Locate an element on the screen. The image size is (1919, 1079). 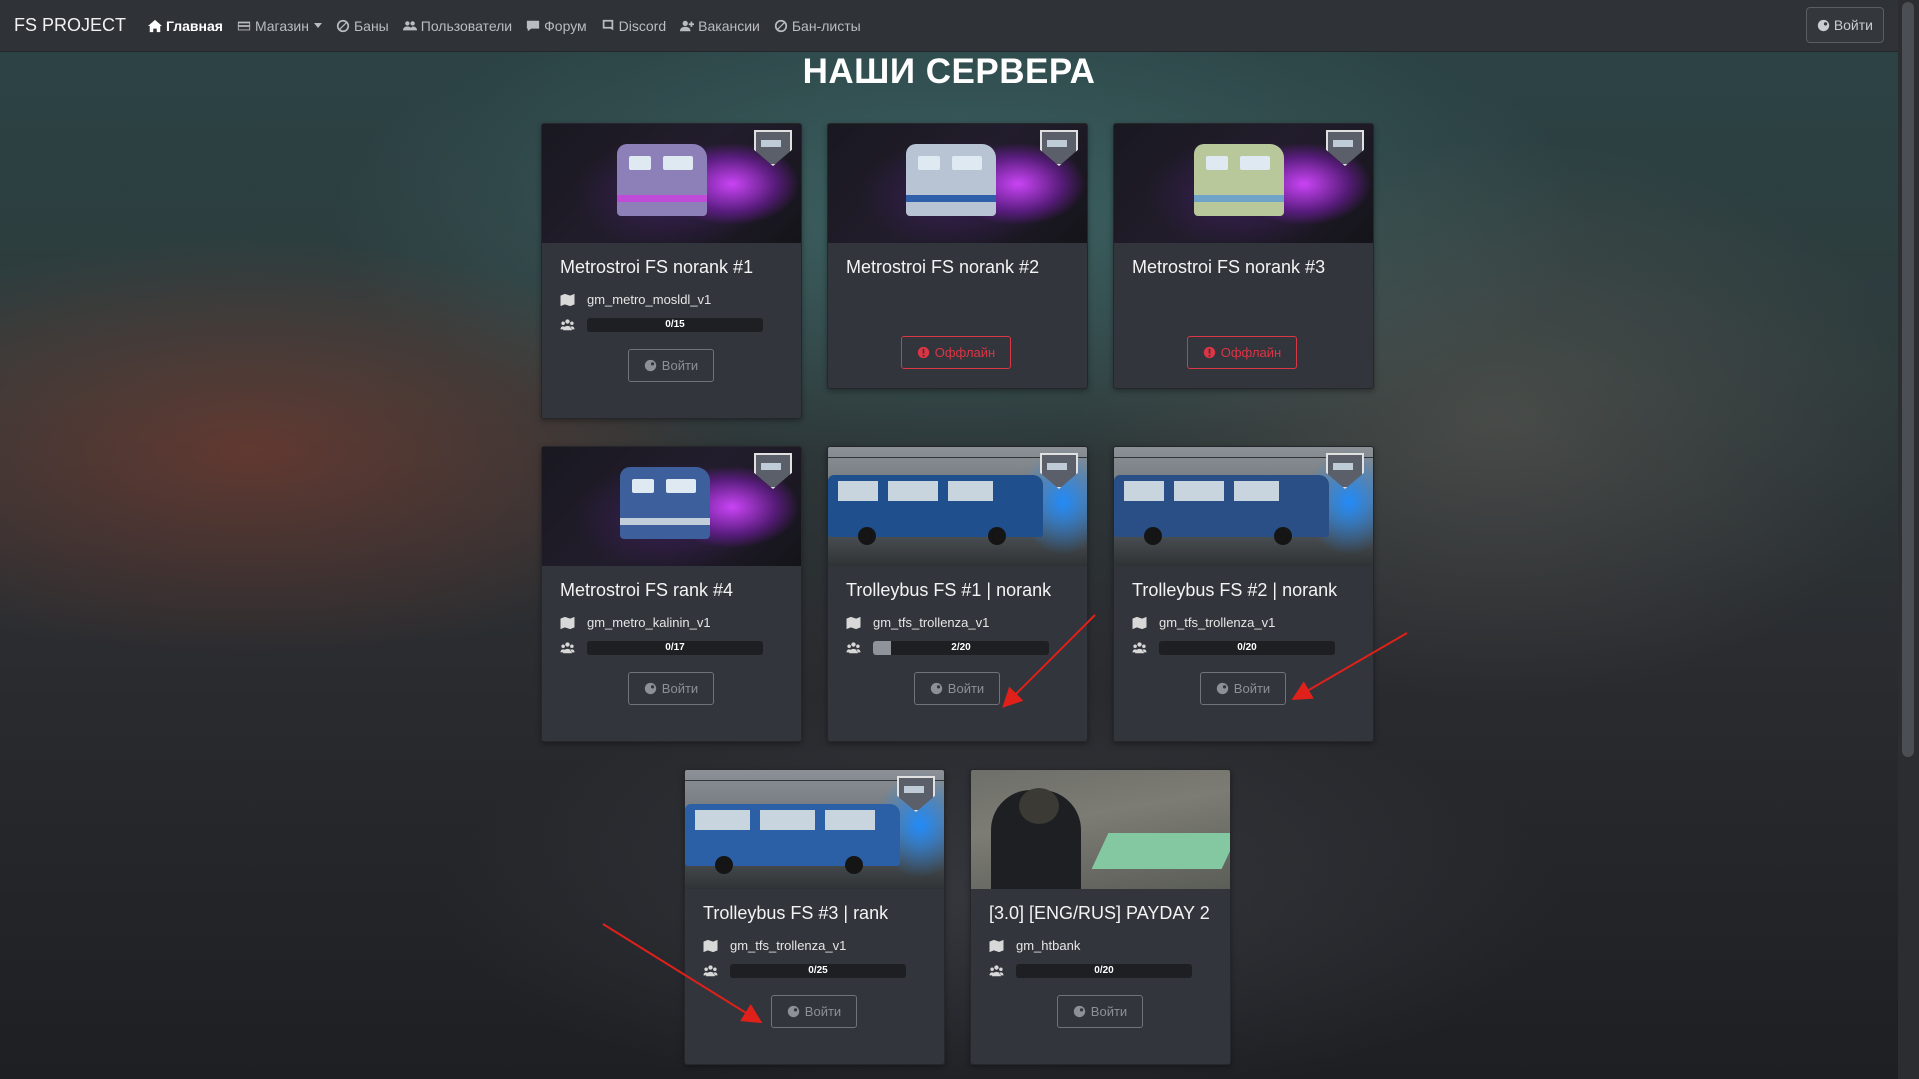
nav-store-label: Магазин is located at coordinates (281, 25).